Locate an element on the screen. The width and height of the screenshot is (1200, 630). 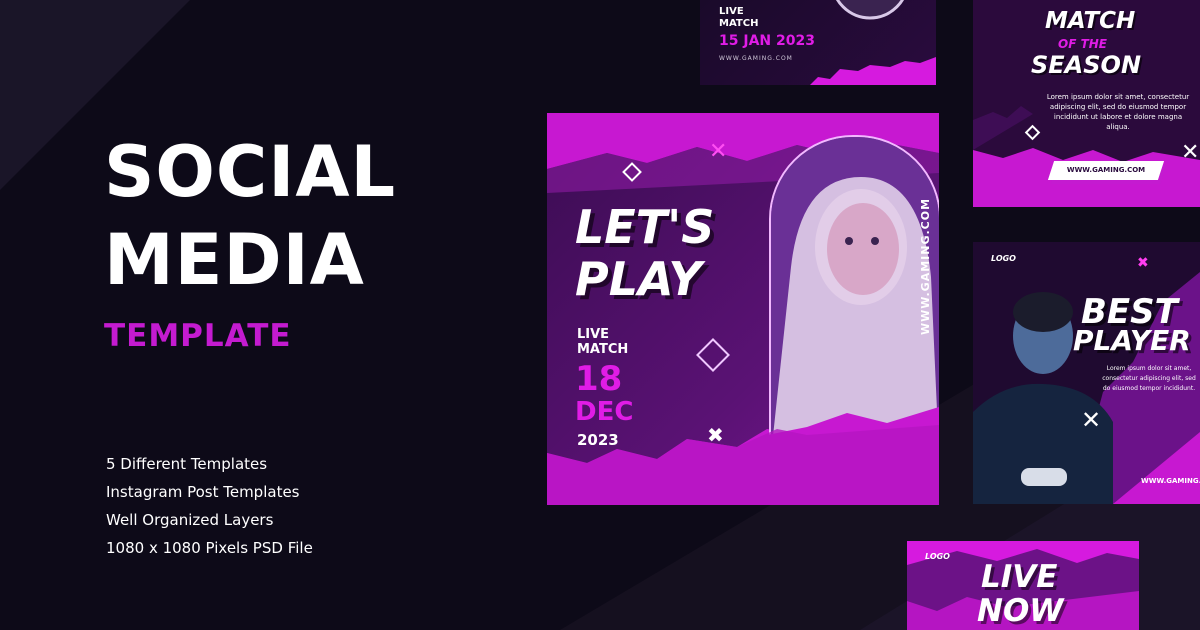
main-url: WWW.GAMING.COM is located at coordinates (925, 266).